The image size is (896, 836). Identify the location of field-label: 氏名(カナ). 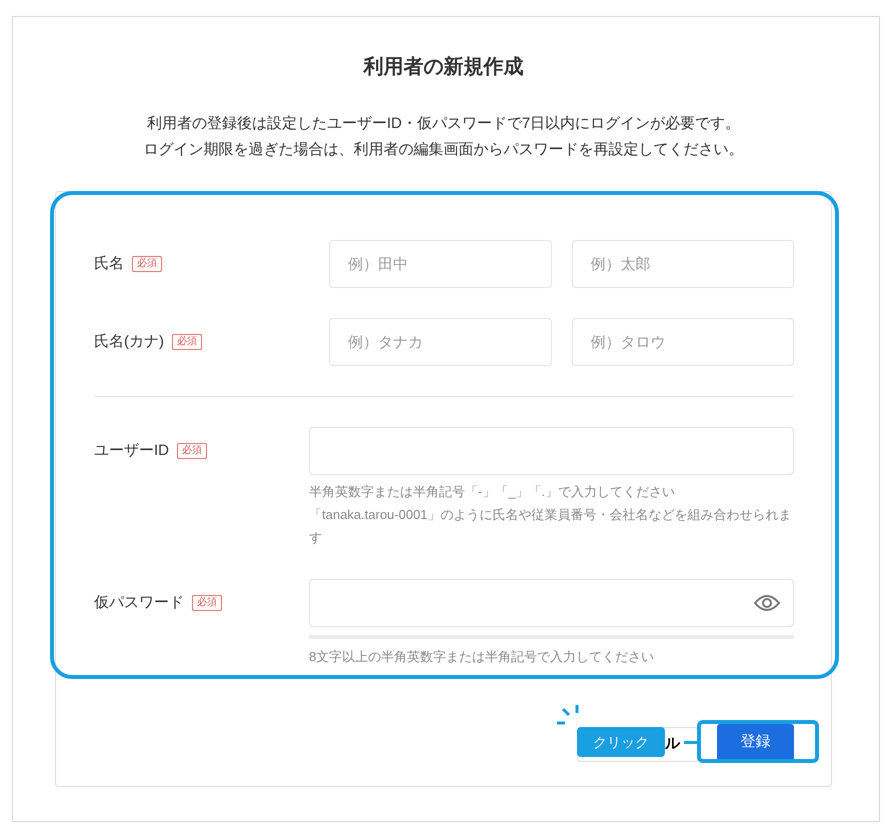
(129, 342).